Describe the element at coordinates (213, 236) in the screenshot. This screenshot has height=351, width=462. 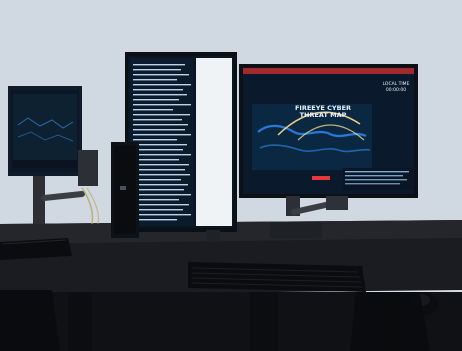
I see `center-monitor-arm` at that location.